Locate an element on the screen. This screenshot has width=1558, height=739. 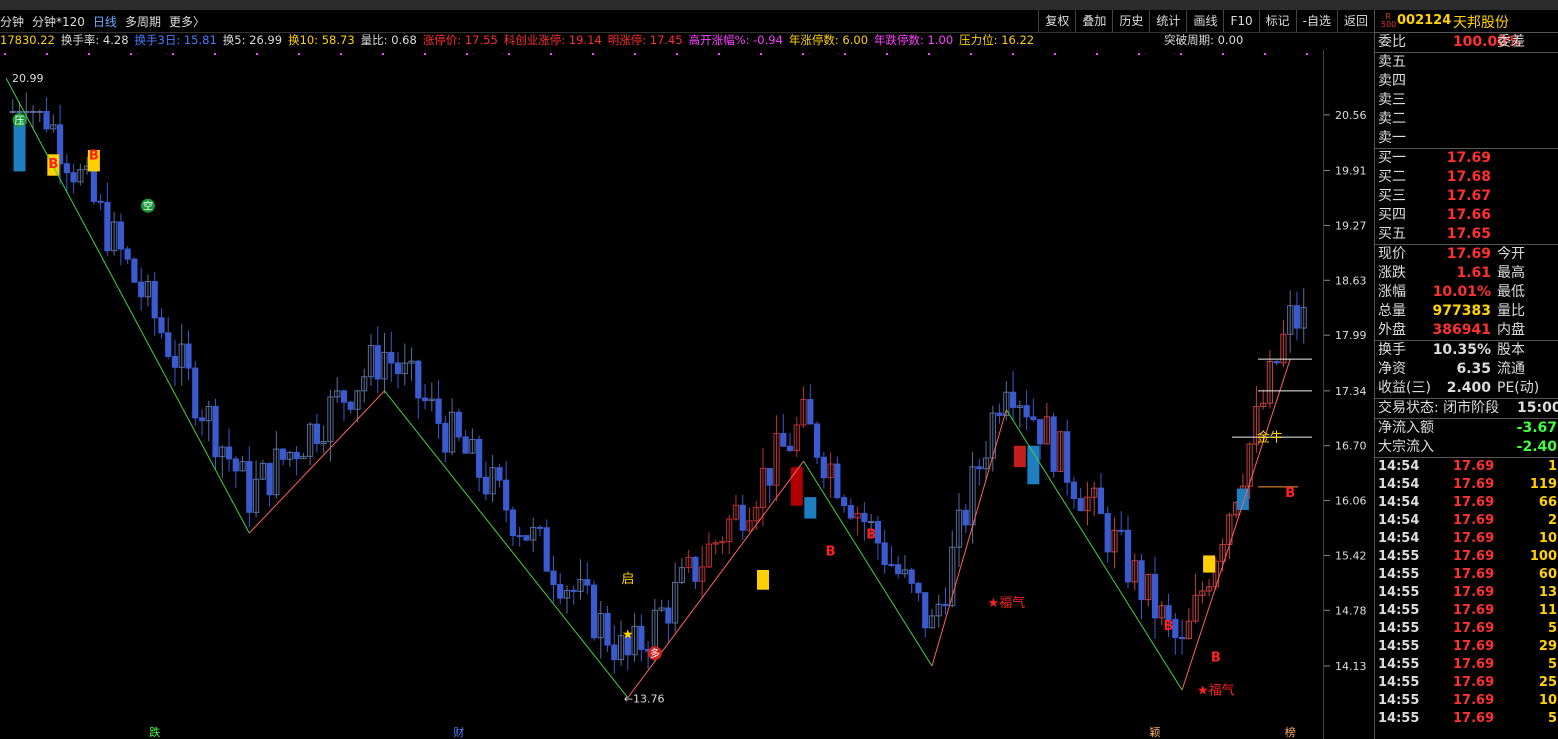
buy-level-4: 买四 17.66 is located at coordinates (1466, 215).